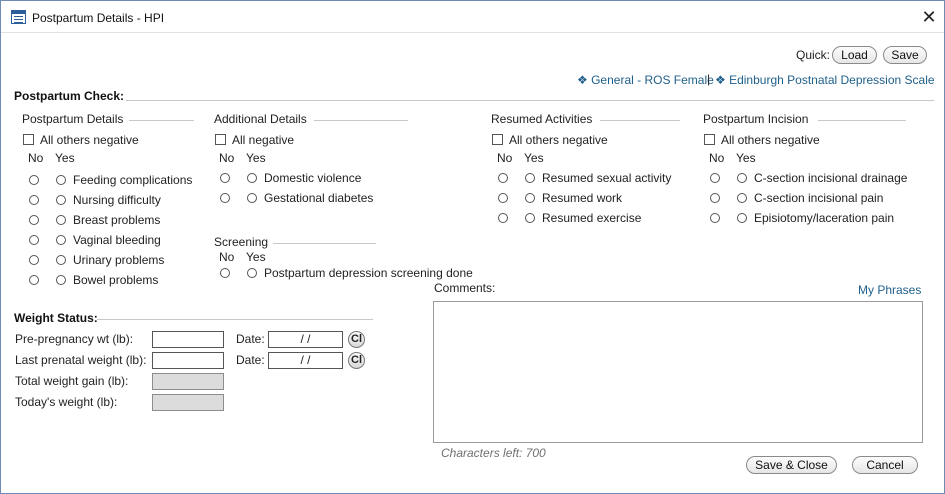 Image resolution: width=945 pixels, height=494 pixels. I want to click on finding-label: Feeding complications, so click(133, 180).